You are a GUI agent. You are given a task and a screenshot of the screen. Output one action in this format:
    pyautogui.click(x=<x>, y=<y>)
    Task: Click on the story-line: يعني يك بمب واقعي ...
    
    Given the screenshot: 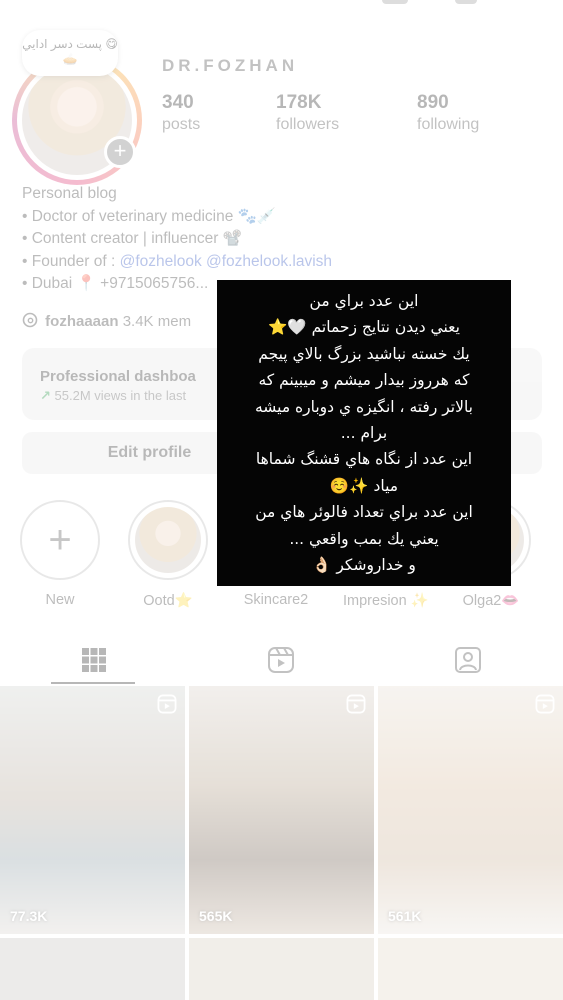 What is the action you would take?
    pyautogui.click(x=364, y=538)
    